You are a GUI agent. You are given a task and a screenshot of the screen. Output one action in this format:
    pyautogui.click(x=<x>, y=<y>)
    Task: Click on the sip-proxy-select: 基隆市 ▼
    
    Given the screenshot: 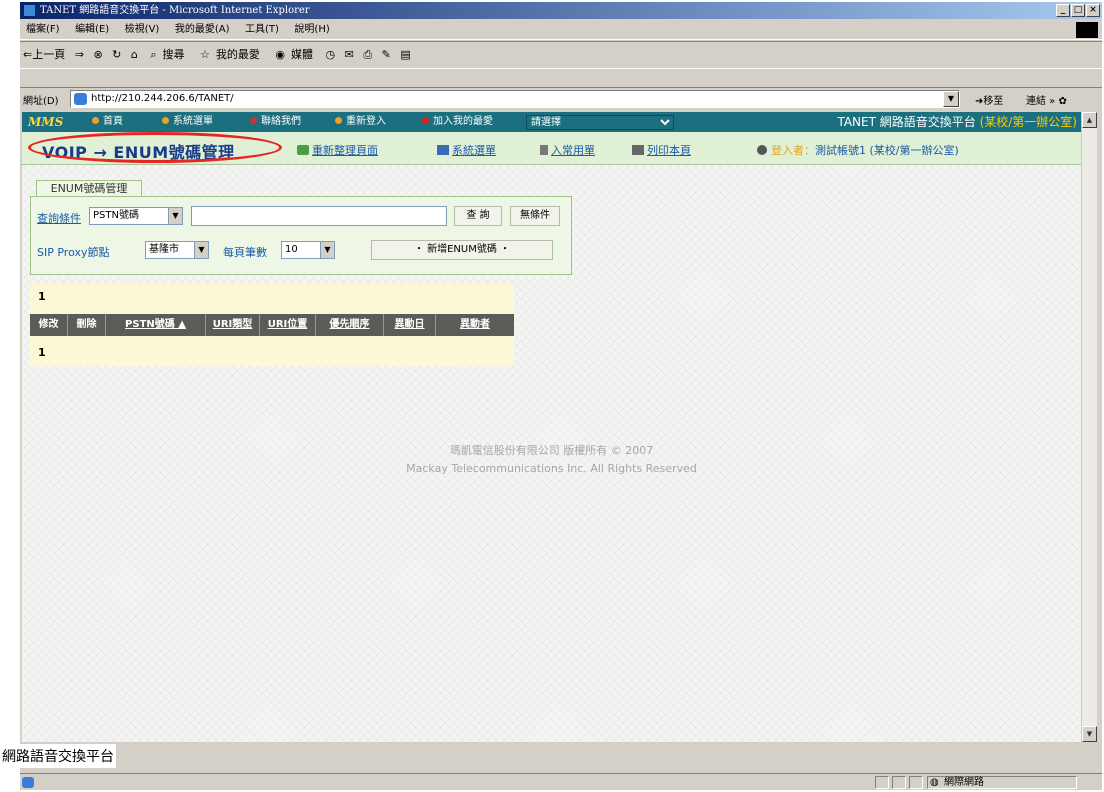 What is the action you would take?
    pyautogui.click(x=177, y=250)
    